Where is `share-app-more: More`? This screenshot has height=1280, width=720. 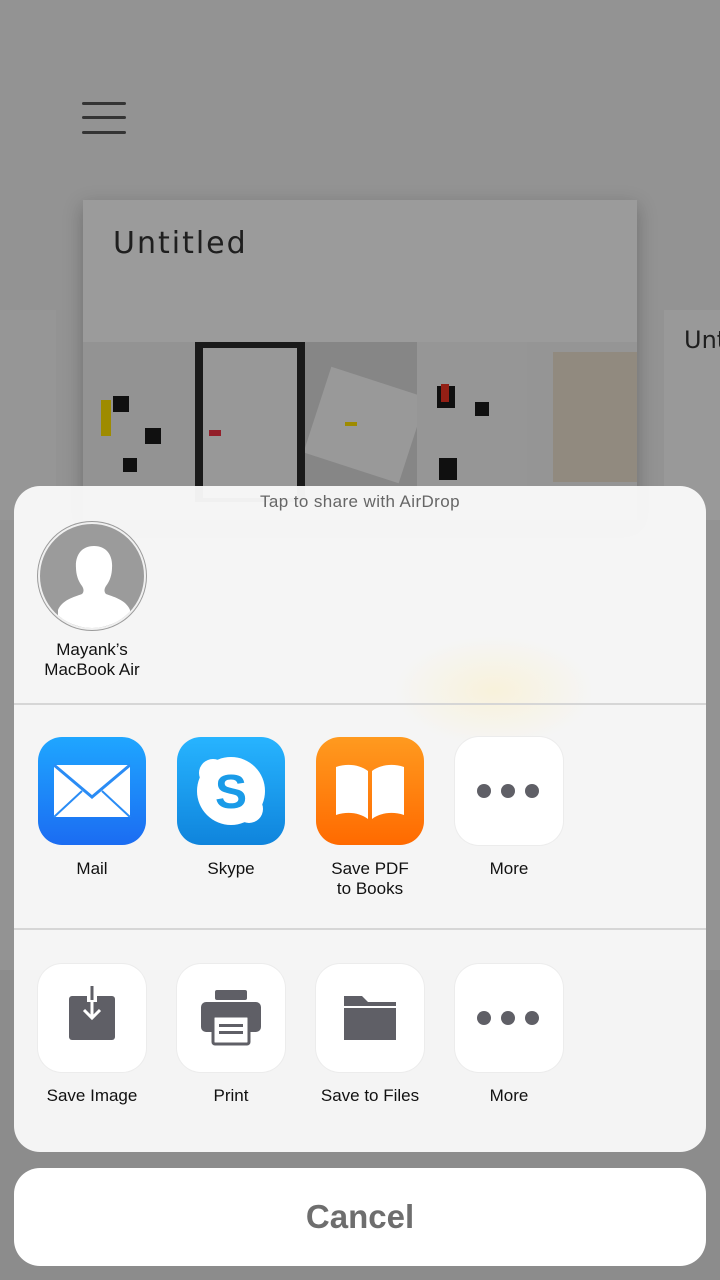
share-app-more: More is located at coordinates (509, 808).